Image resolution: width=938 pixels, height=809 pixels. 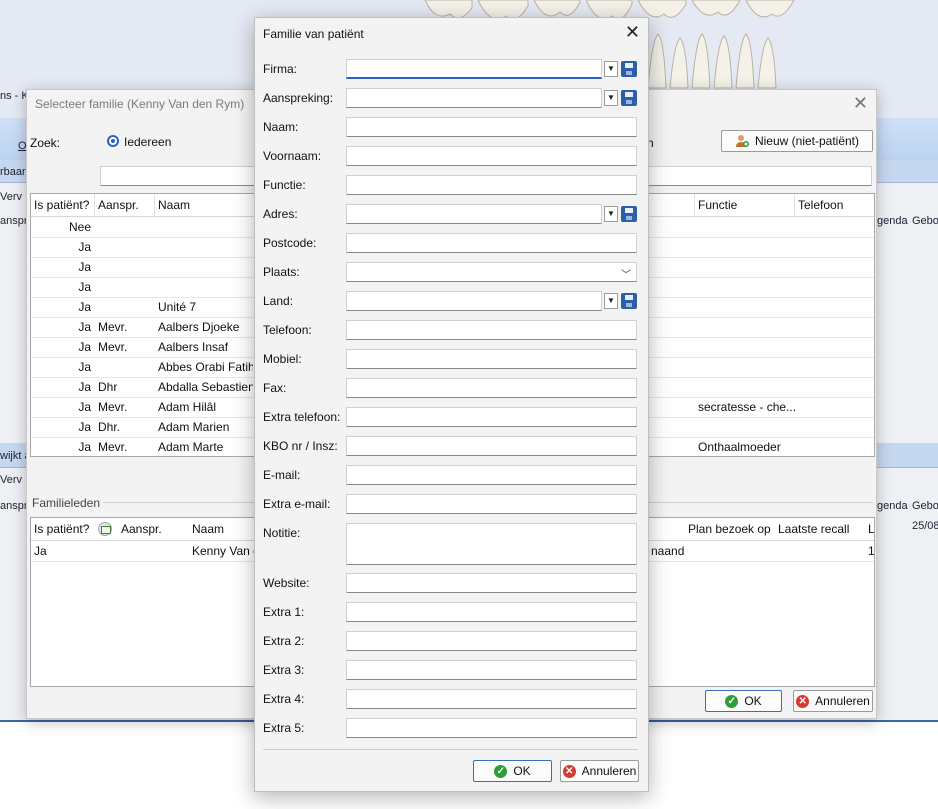 I want to click on email-icon, so click(x=105, y=529).